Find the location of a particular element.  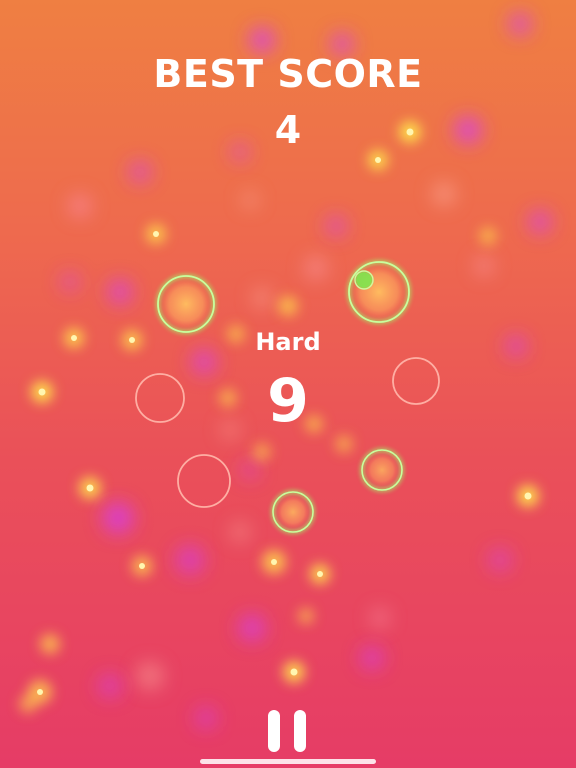

current-score: 9 is located at coordinates (288, 401).